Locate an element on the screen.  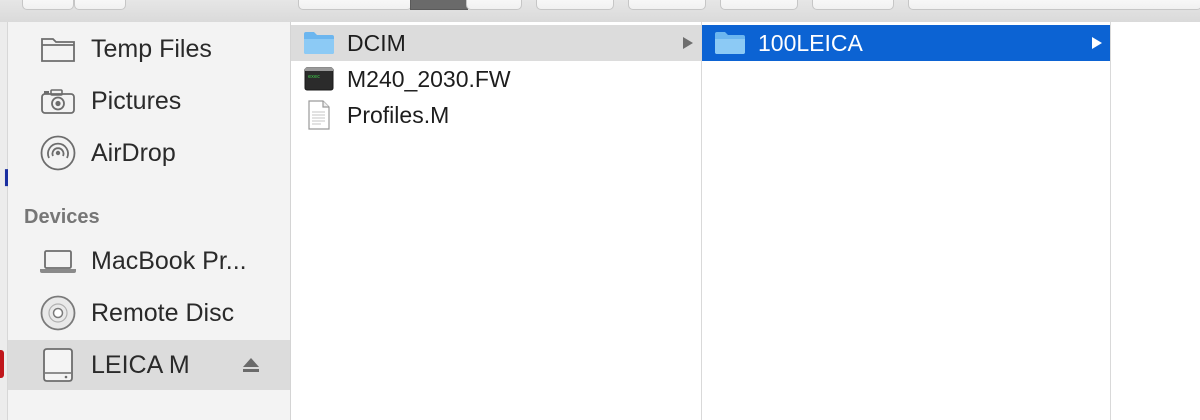
file-row-profiles-m: Profiles.M is located at coordinates (496, 115).